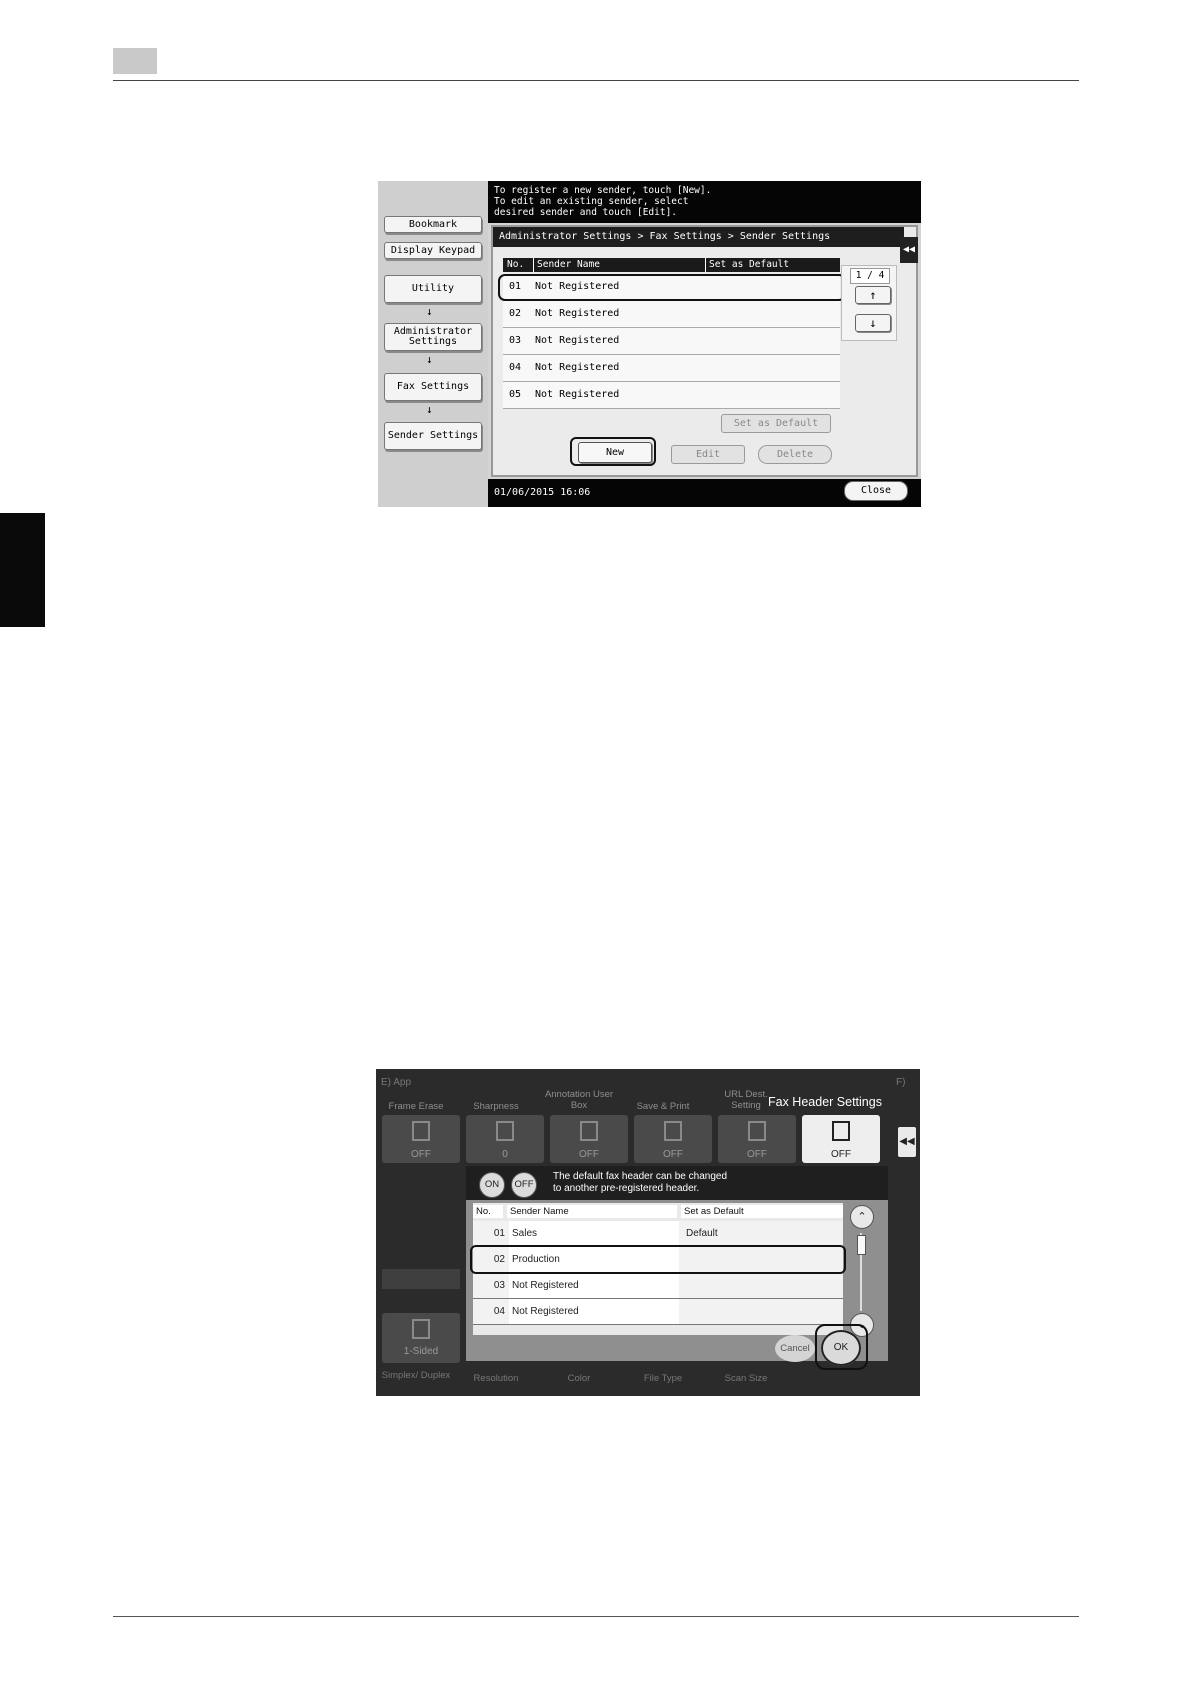  Describe the element at coordinates (433, 289) in the screenshot. I see `utility-button: Utility` at that location.